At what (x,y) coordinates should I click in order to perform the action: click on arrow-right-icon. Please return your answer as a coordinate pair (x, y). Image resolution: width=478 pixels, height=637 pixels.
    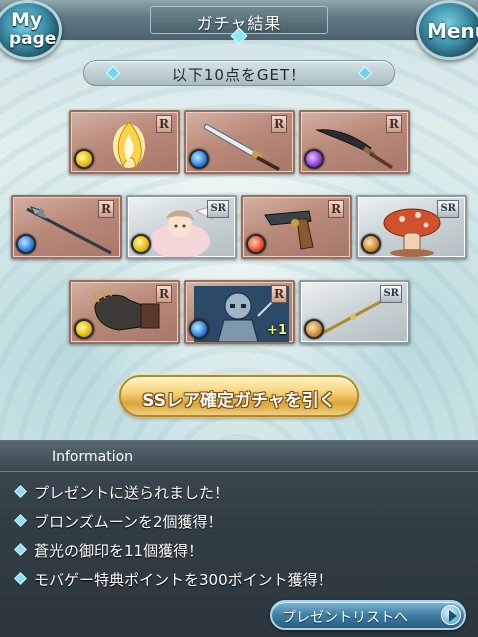
    Looking at the image, I should click on (451, 615).